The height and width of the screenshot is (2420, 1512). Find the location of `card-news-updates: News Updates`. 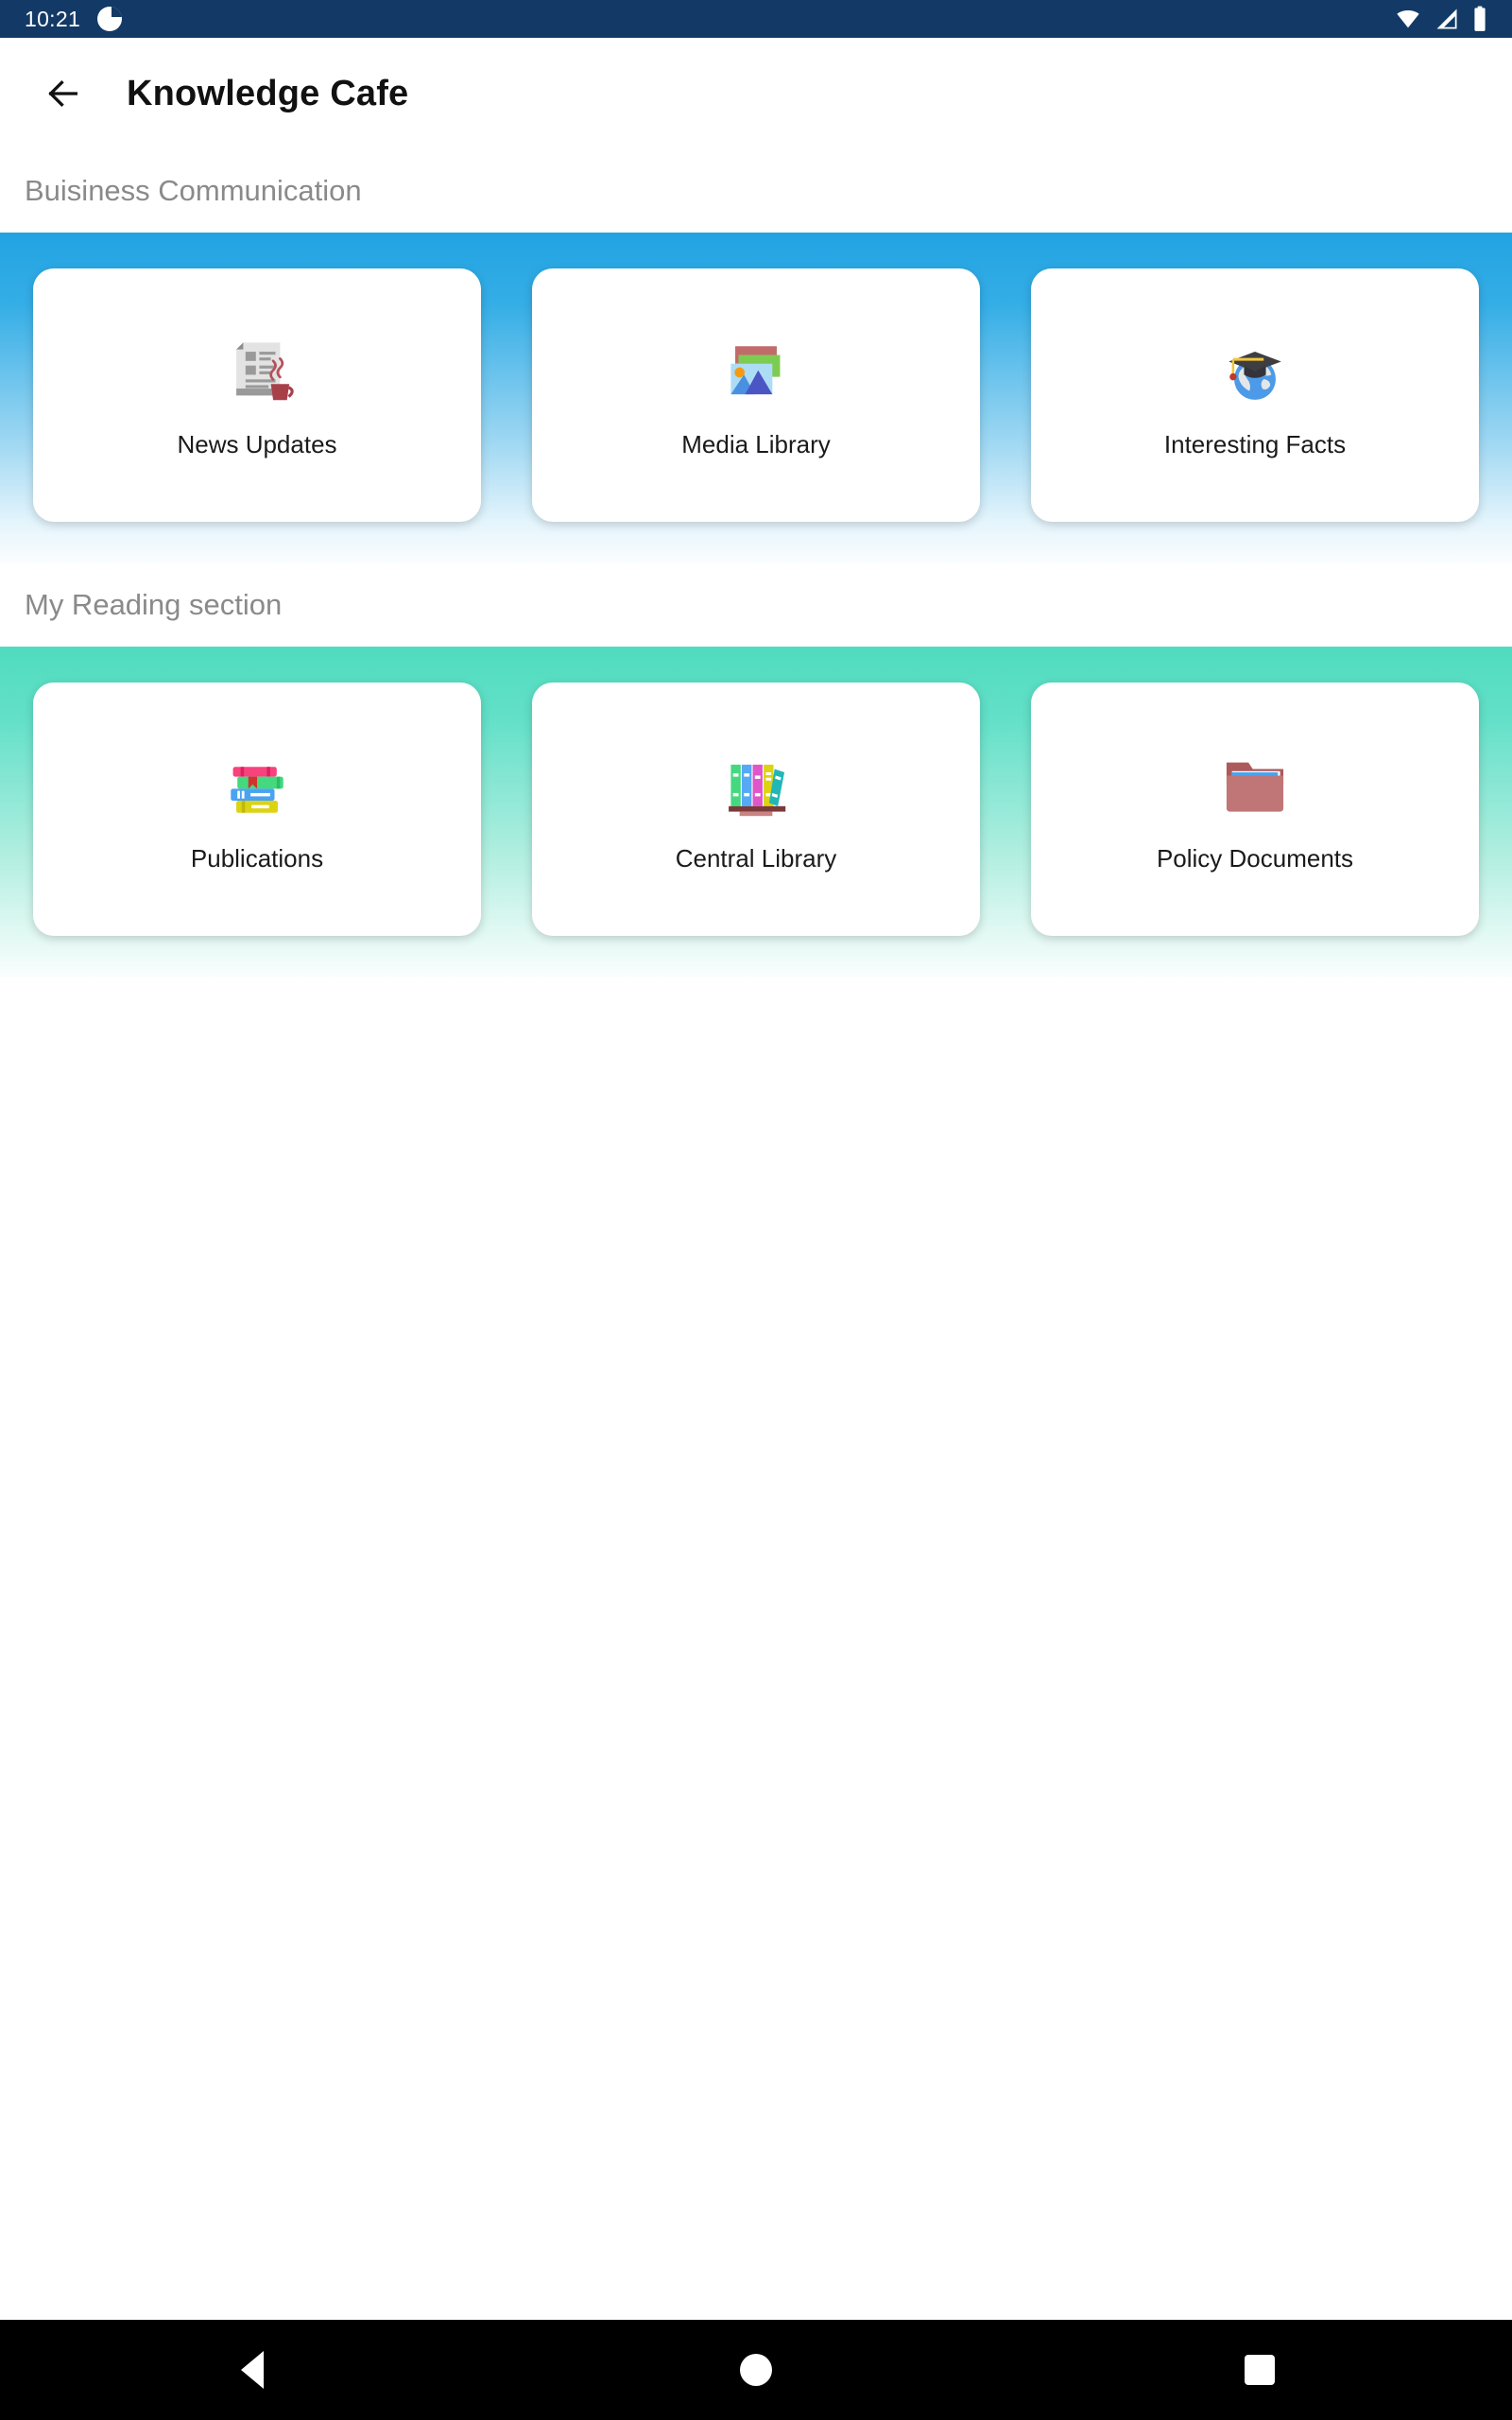

card-news-updates: News Updates is located at coordinates (257, 395).